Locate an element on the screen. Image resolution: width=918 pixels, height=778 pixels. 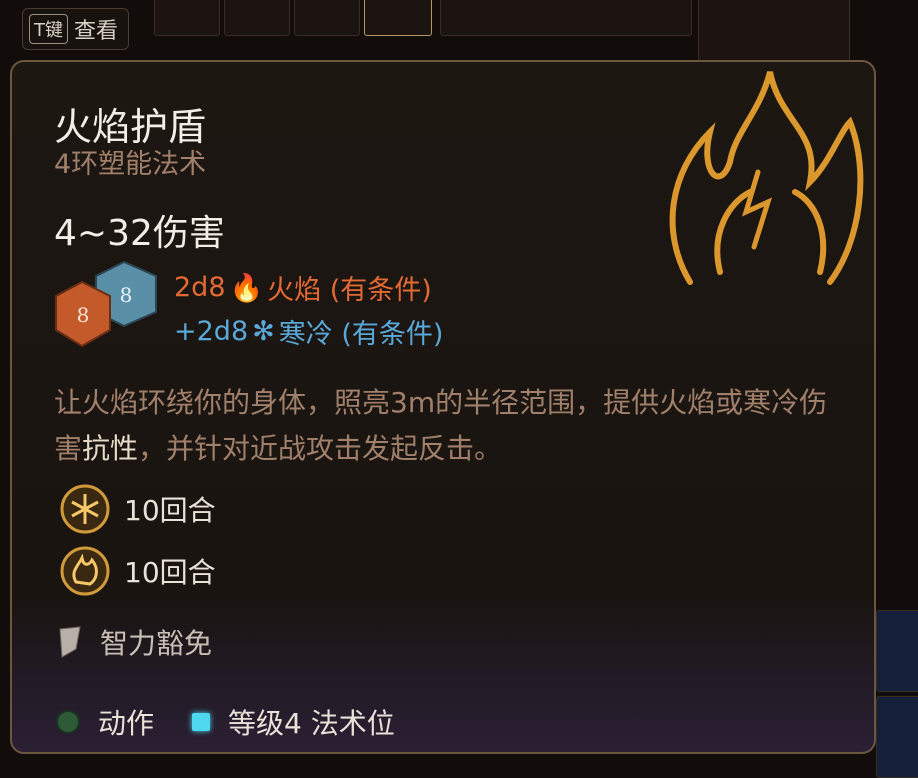
cold-damage-line: +2d8 ✻ 寒冷 (有条件) is located at coordinates (308, 331).